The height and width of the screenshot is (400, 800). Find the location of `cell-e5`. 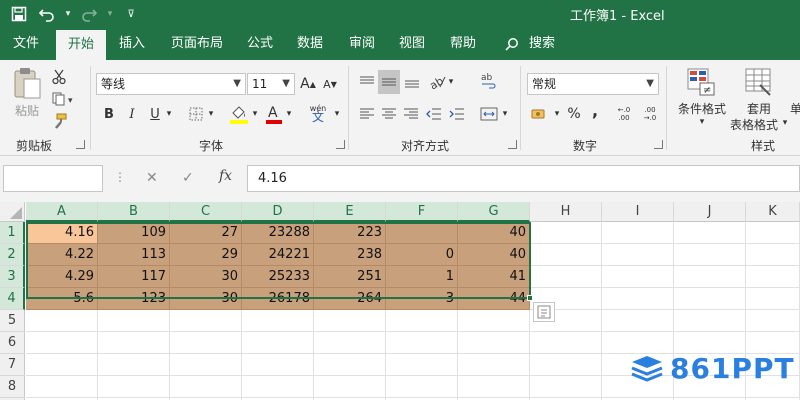

cell-e5 is located at coordinates (350, 321).